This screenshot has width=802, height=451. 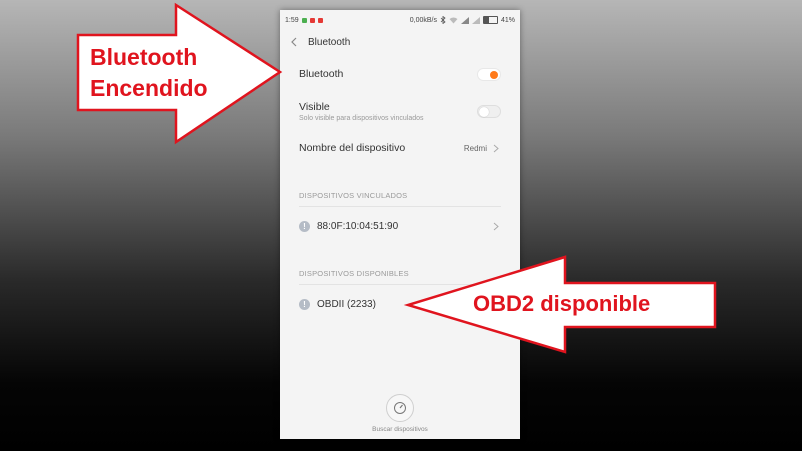 I want to click on callout-arrow-left, so click(x=560, y=304).